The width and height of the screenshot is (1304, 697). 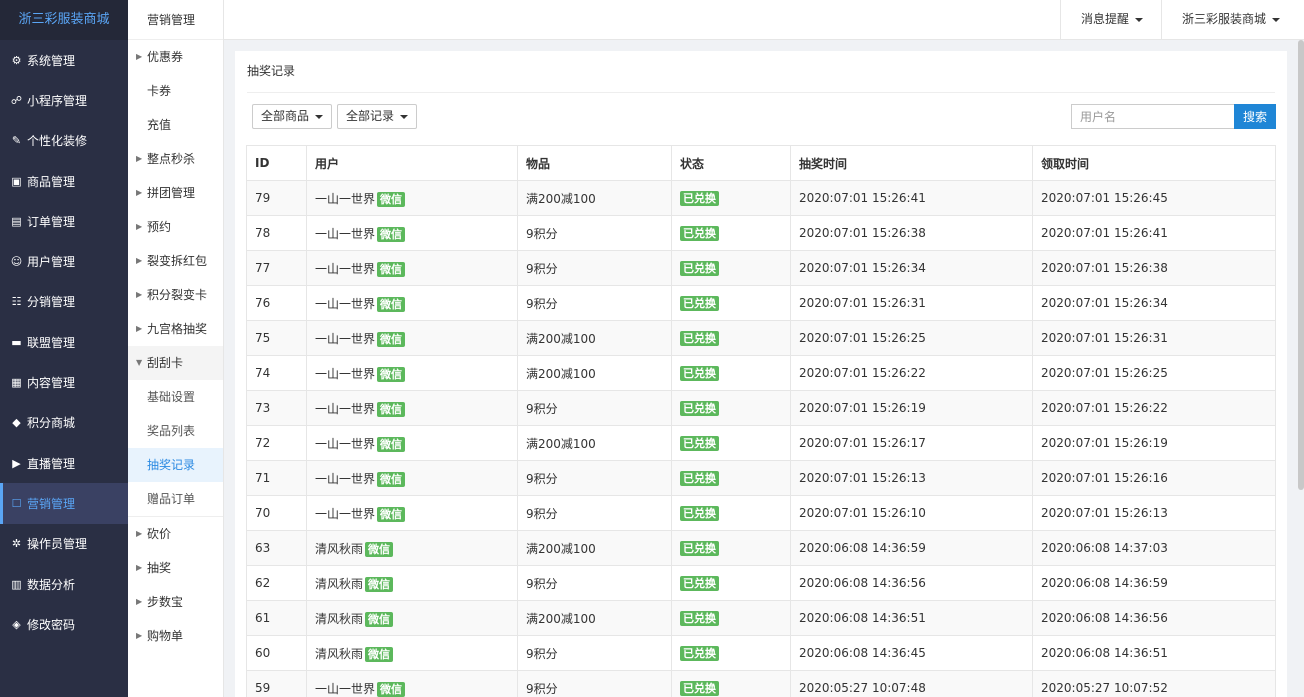 I want to click on cell-id: 60, so click(x=276, y=653).